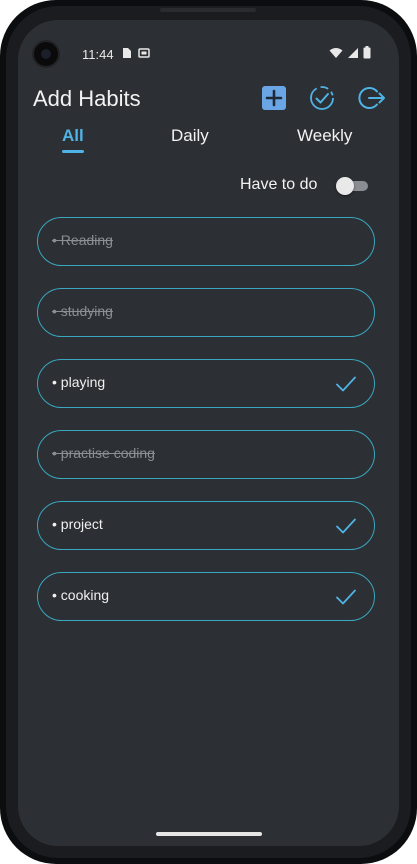 Image resolution: width=417 pixels, height=864 pixels. What do you see at coordinates (190, 136) in the screenshot?
I see `tab-daily: Daily` at bounding box center [190, 136].